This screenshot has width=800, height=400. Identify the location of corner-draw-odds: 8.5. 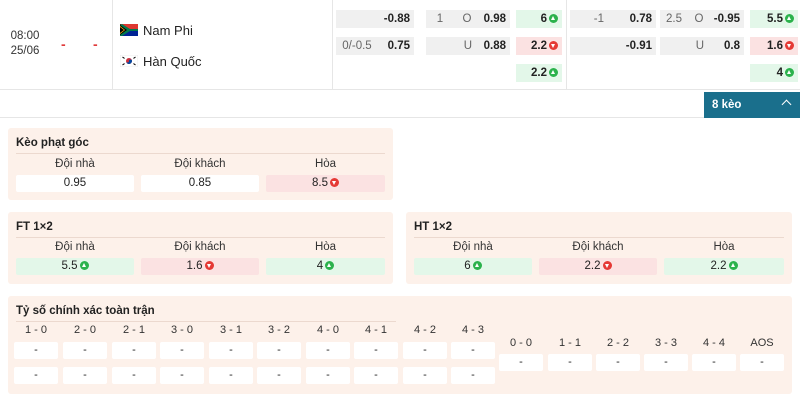
(325, 183).